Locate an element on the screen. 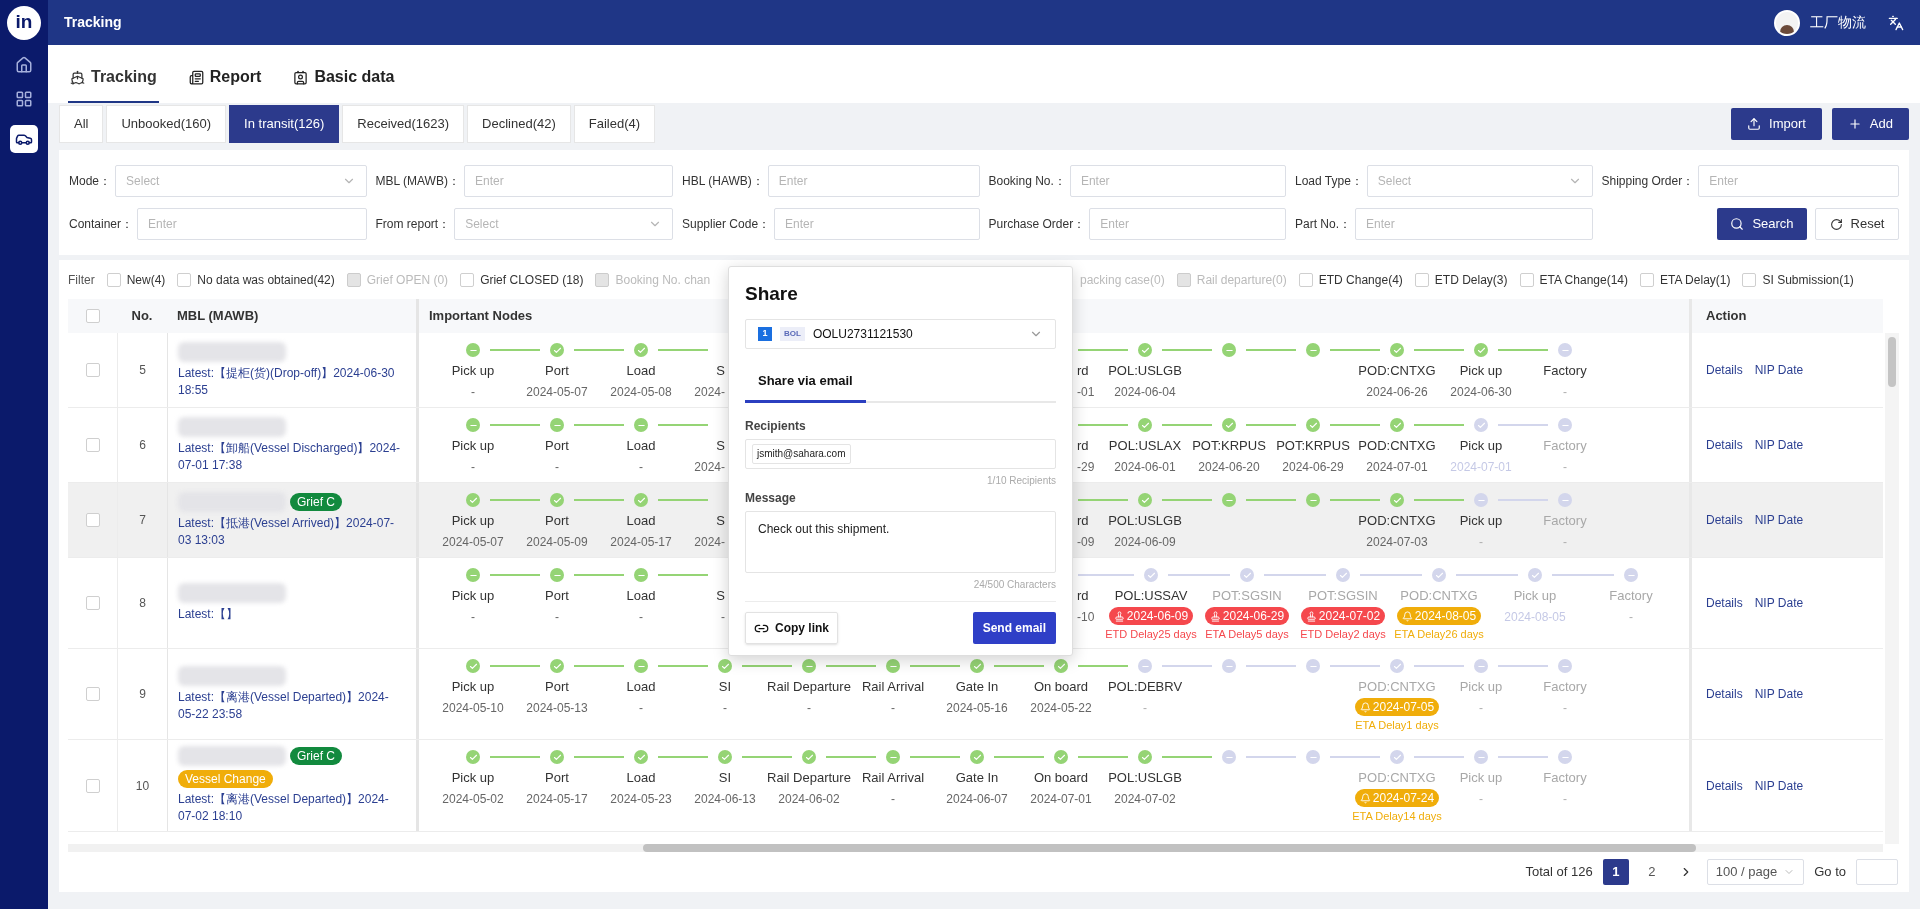 This screenshot has height=909, width=1920. node-date: 2024-05-09 is located at coordinates (557, 542).